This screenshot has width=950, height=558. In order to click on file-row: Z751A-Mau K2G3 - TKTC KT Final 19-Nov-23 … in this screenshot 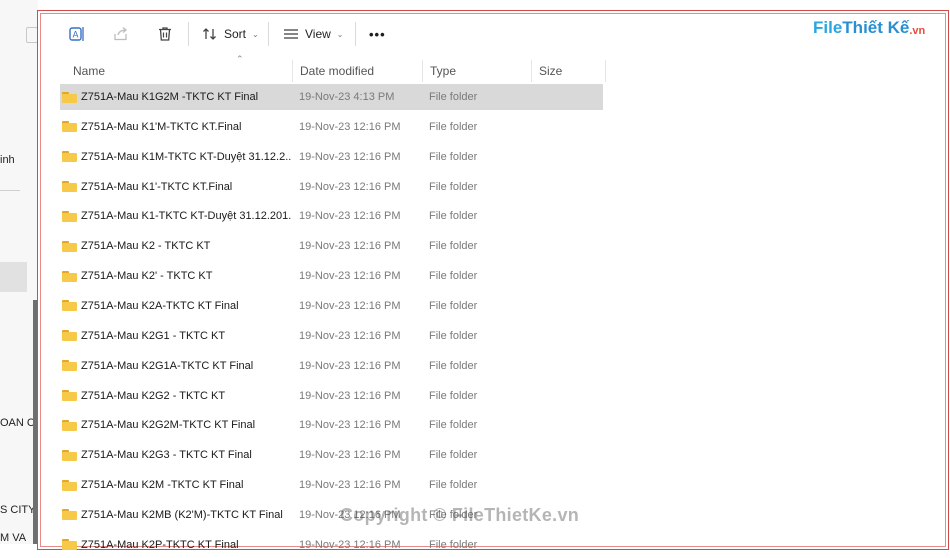, I will do `click(331, 455)`.